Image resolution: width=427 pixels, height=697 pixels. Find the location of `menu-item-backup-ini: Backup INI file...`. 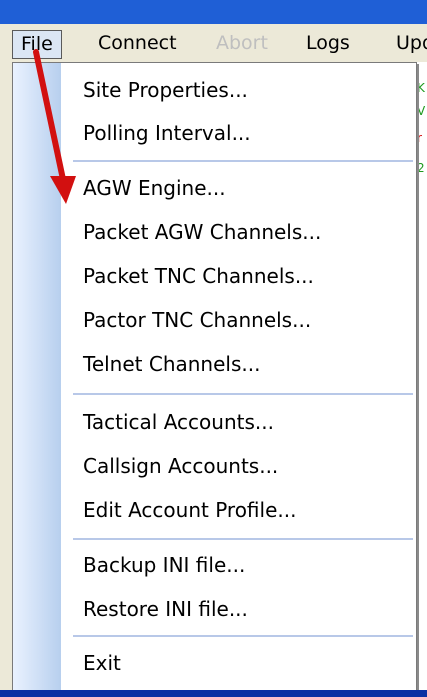

menu-item-backup-ini: Backup INI file... is located at coordinates (164, 565).